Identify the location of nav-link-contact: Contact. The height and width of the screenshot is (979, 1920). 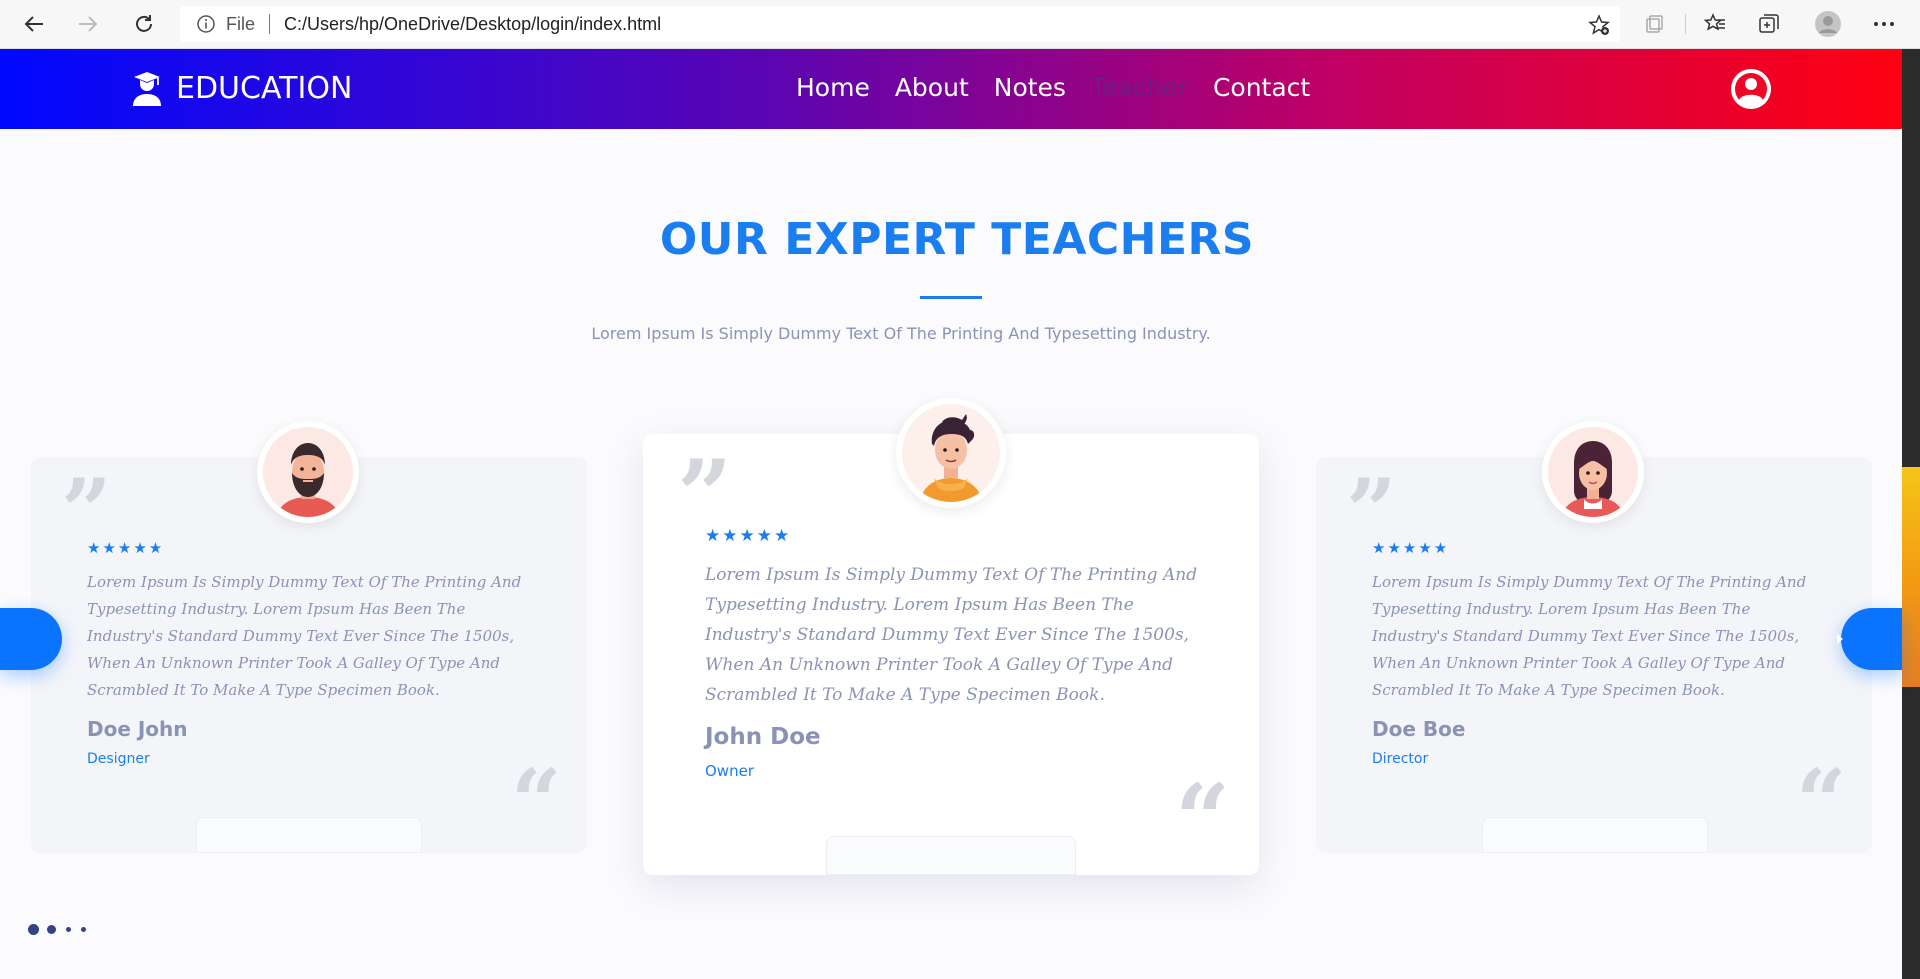
(1261, 87).